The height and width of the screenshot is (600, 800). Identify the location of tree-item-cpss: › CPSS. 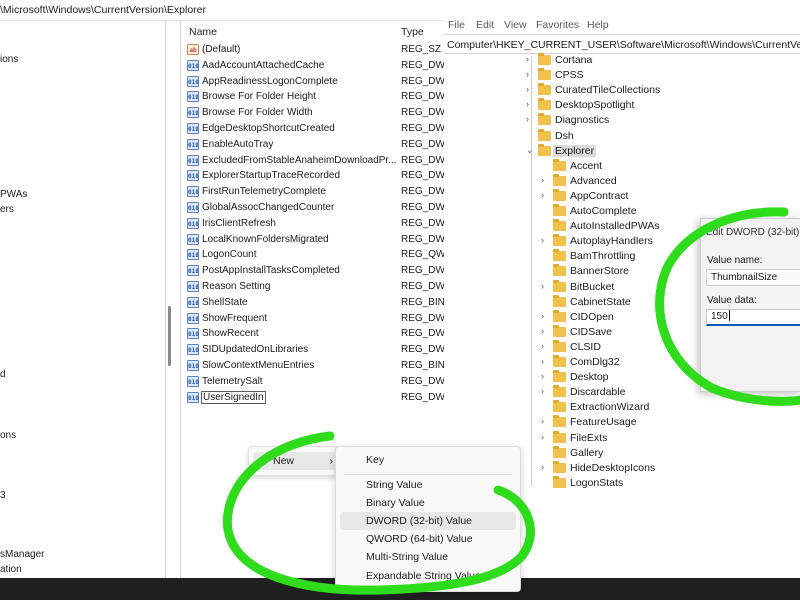
(663, 75).